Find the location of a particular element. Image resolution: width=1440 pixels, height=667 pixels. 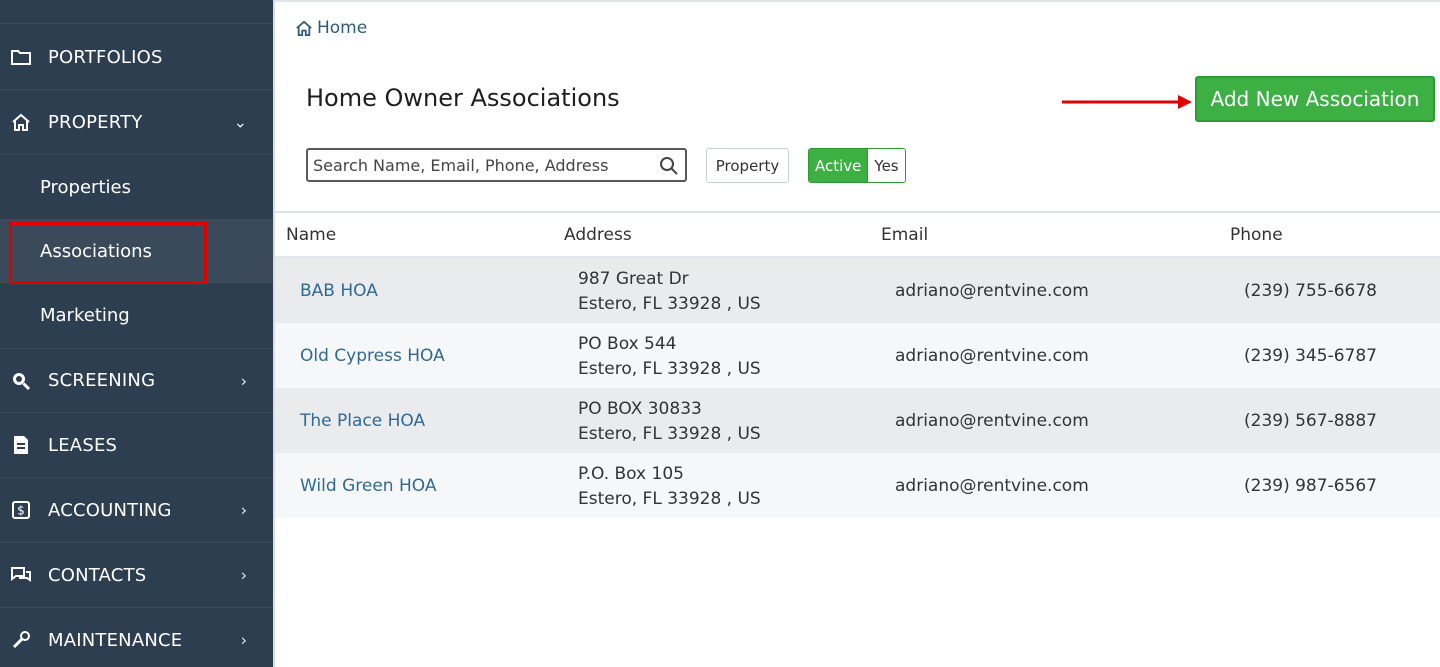

table-header: Name Address Email Phone is located at coordinates (857, 234).